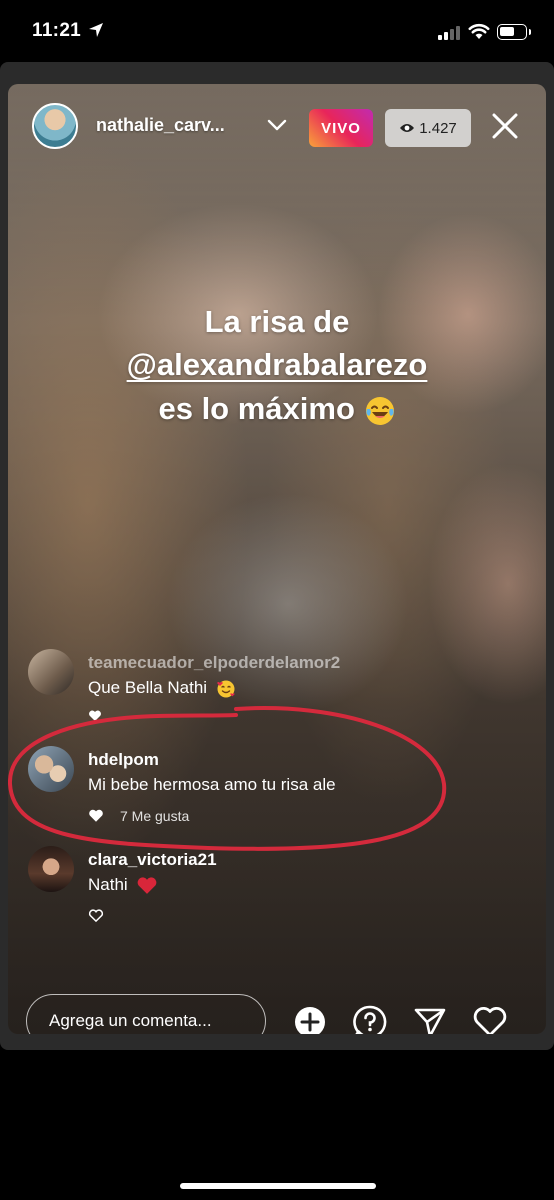 The image size is (554, 1200). I want to click on eye-icon, so click(407, 128).